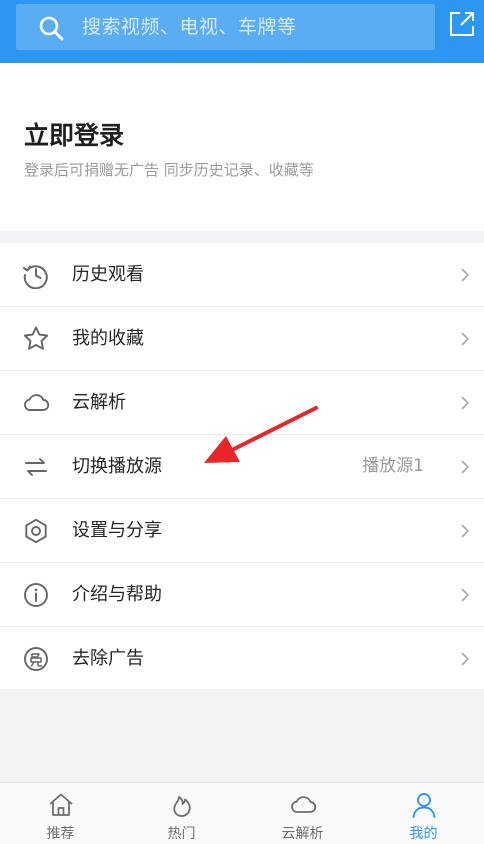  Describe the element at coordinates (36, 467) in the screenshot. I see `switch-icon` at that location.